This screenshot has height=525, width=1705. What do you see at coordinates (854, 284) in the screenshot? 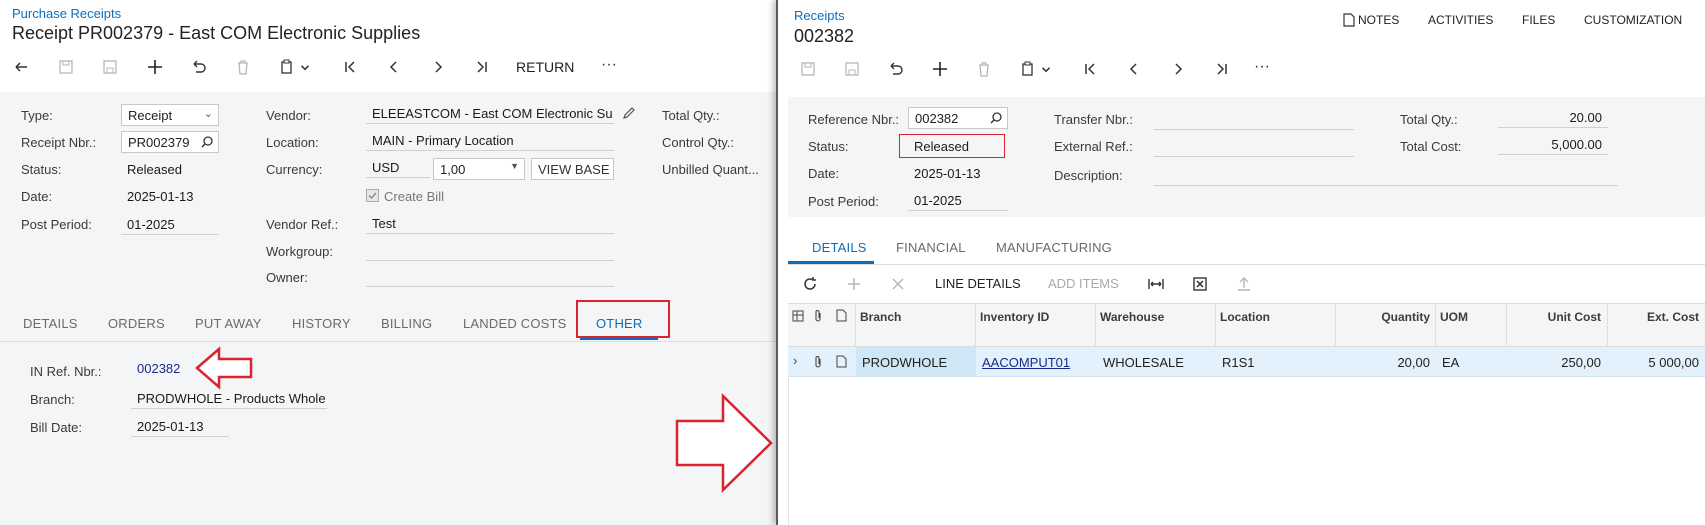
I see `add-row-icon` at bounding box center [854, 284].